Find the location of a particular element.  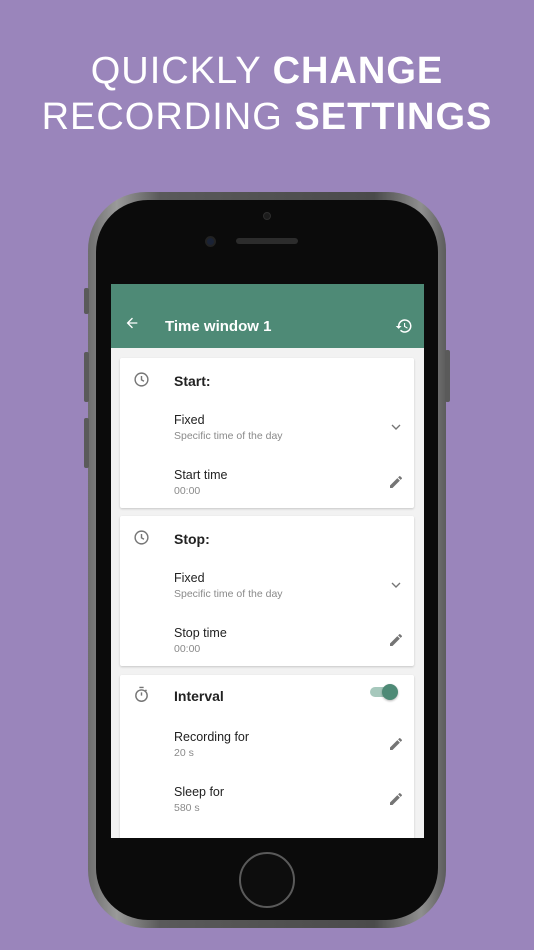

headline-light-2: RECORDING is located at coordinates (162, 117).